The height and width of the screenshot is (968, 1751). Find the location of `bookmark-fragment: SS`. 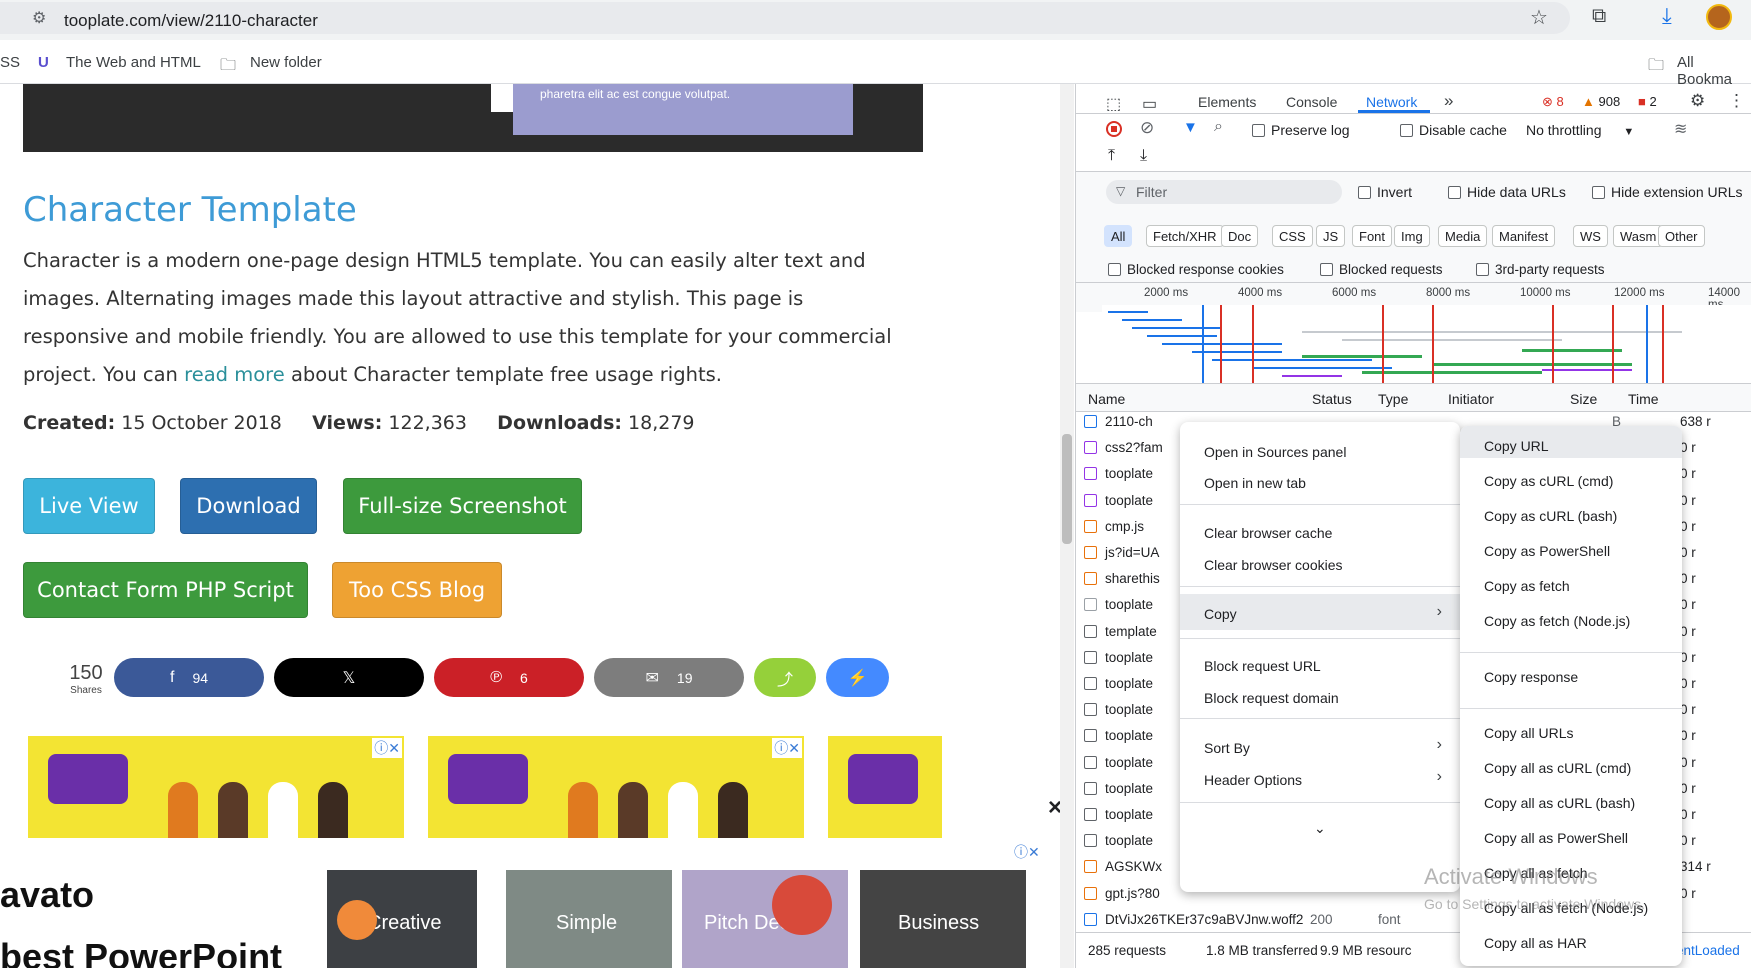

bookmark-fragment: SS is located at coordinates (10, 62).